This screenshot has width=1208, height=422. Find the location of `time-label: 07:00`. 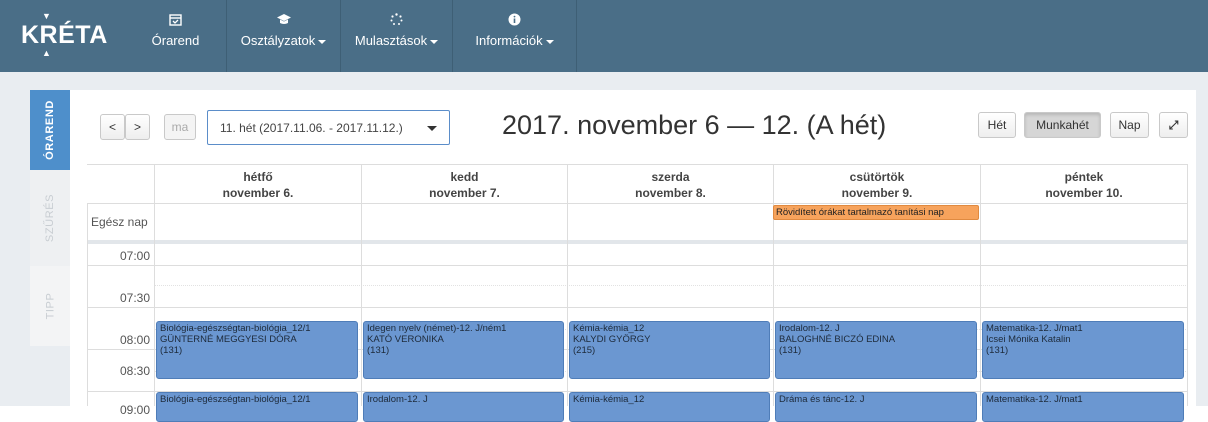

time-label: 07:00 is located at coordinates (134, 256).